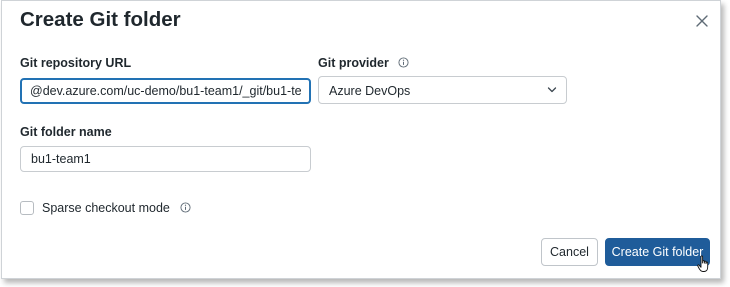  What do you see at coordinates (569, 252) in the screenshot?
I see `cancel-button: Cancel` at bounding box center [569, 252].